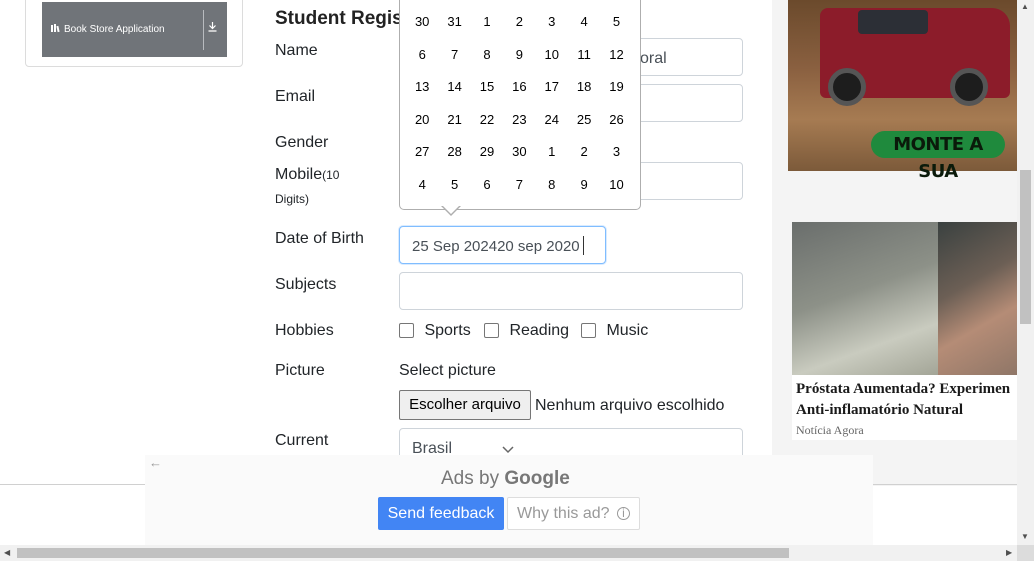  Describe the element at coordinates (571, 291) in the screenshot. I see `subjects-input` at that location.